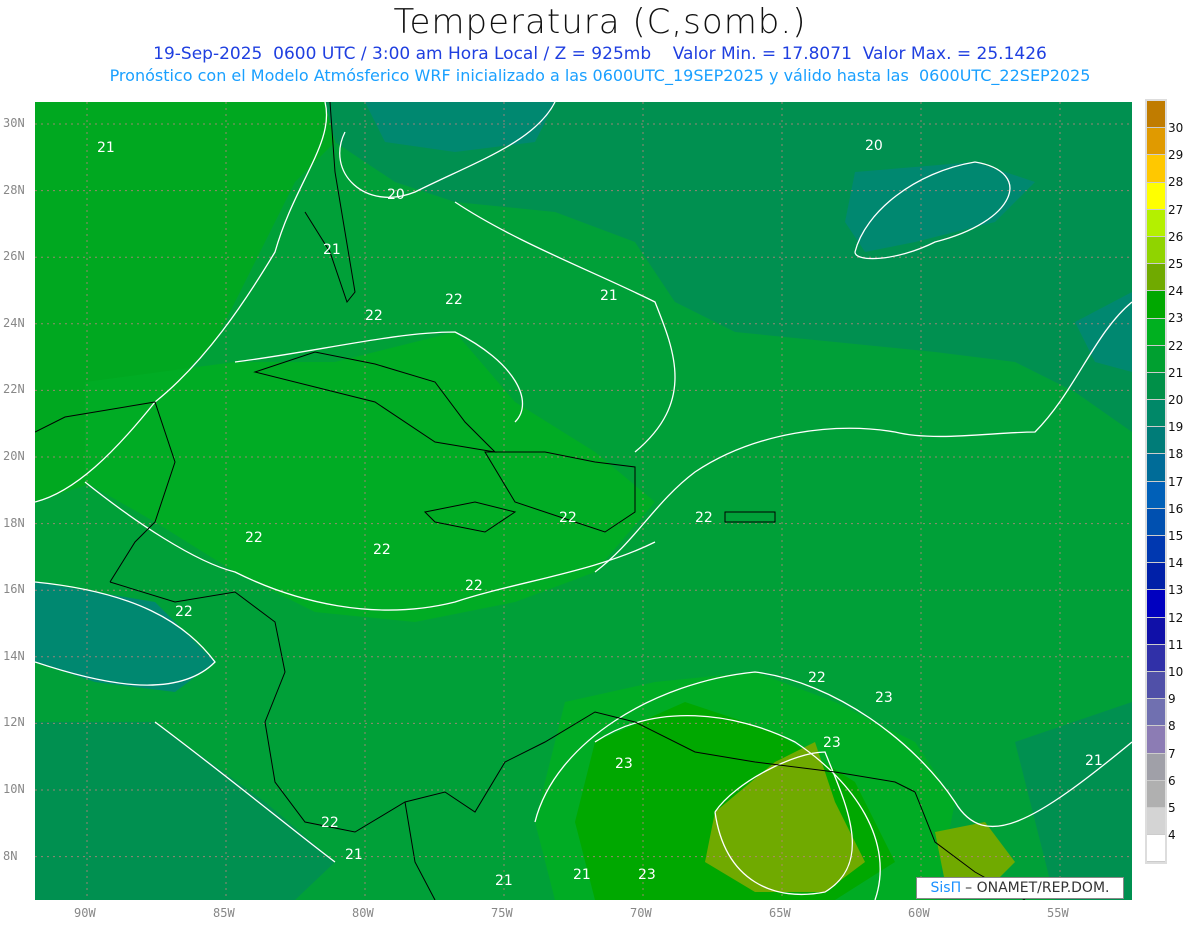 The image size is (1200, 927). Describe the element at coordinates (14, 322) in the screenshot. I see `lat-tick-label: 24N` at that location.